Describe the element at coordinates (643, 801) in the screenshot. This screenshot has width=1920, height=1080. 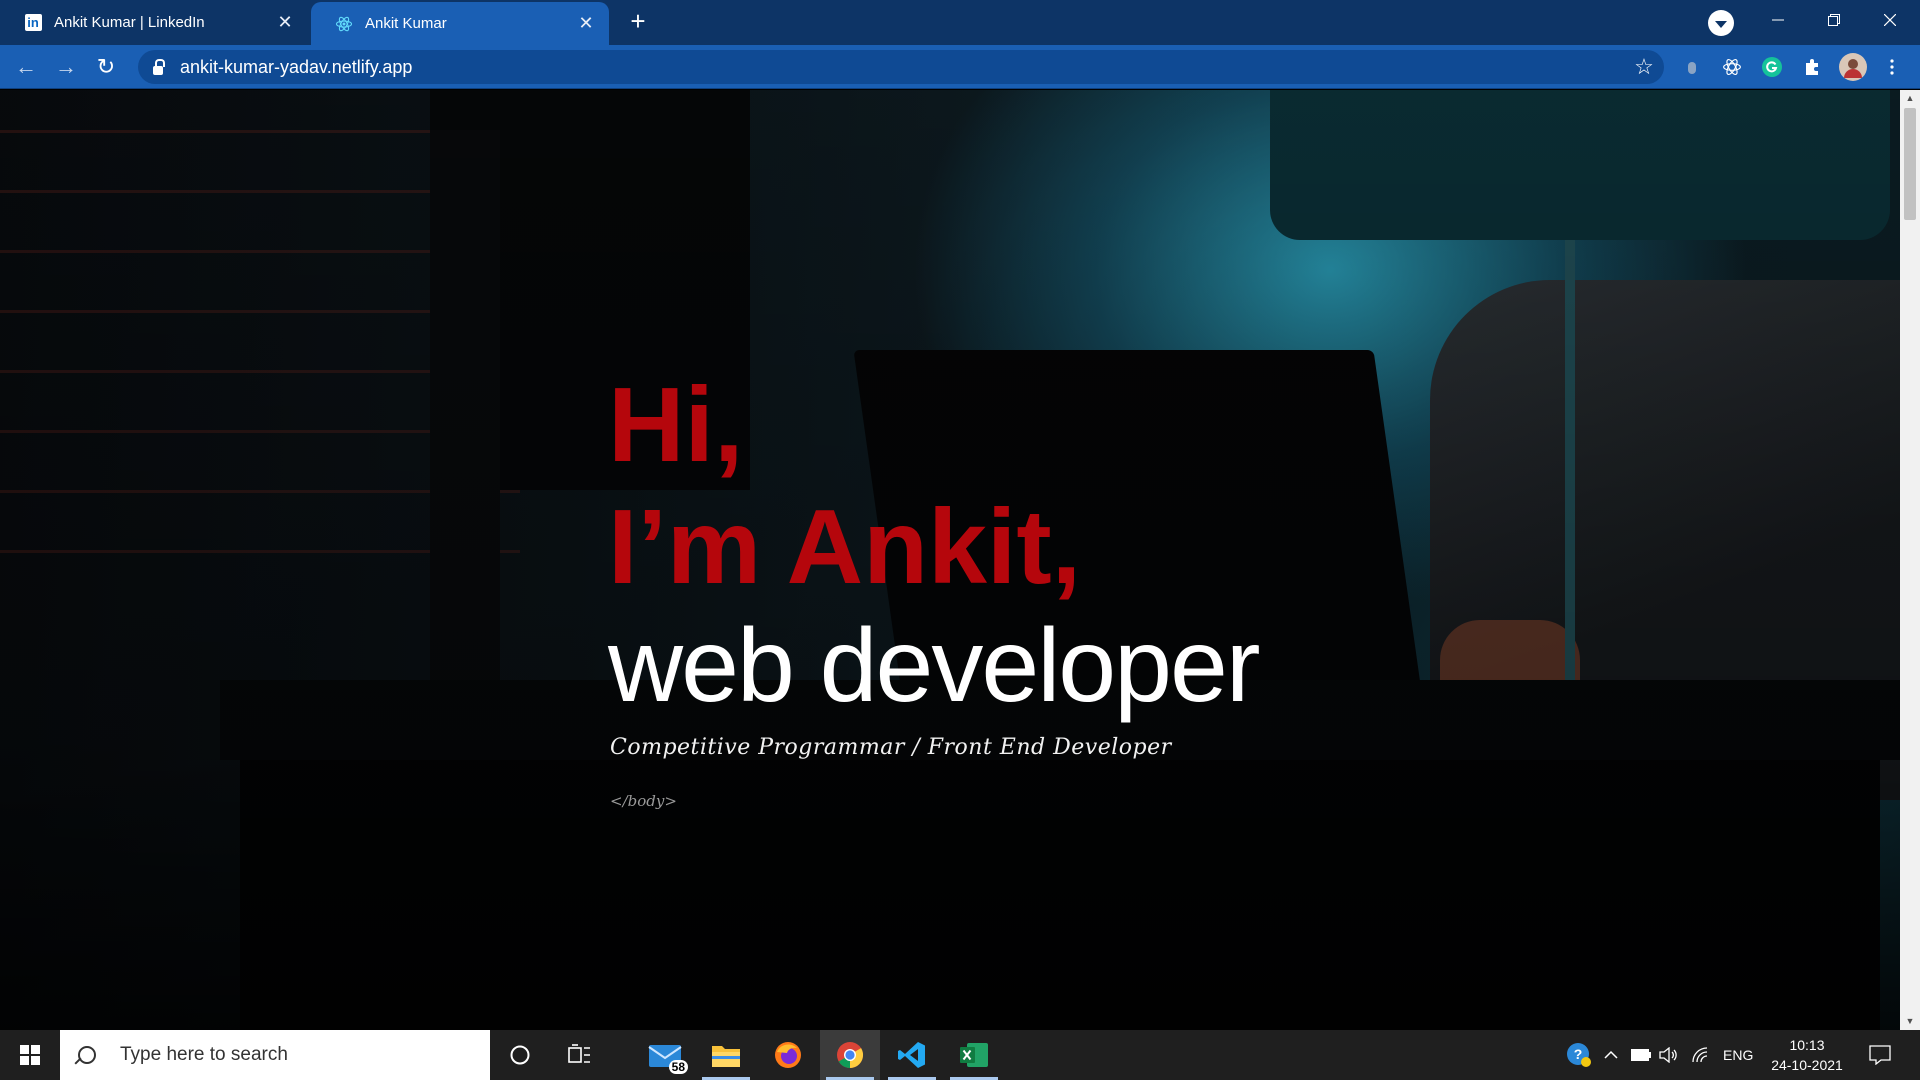
I see `body-tag-decoration: </body>` at that location.